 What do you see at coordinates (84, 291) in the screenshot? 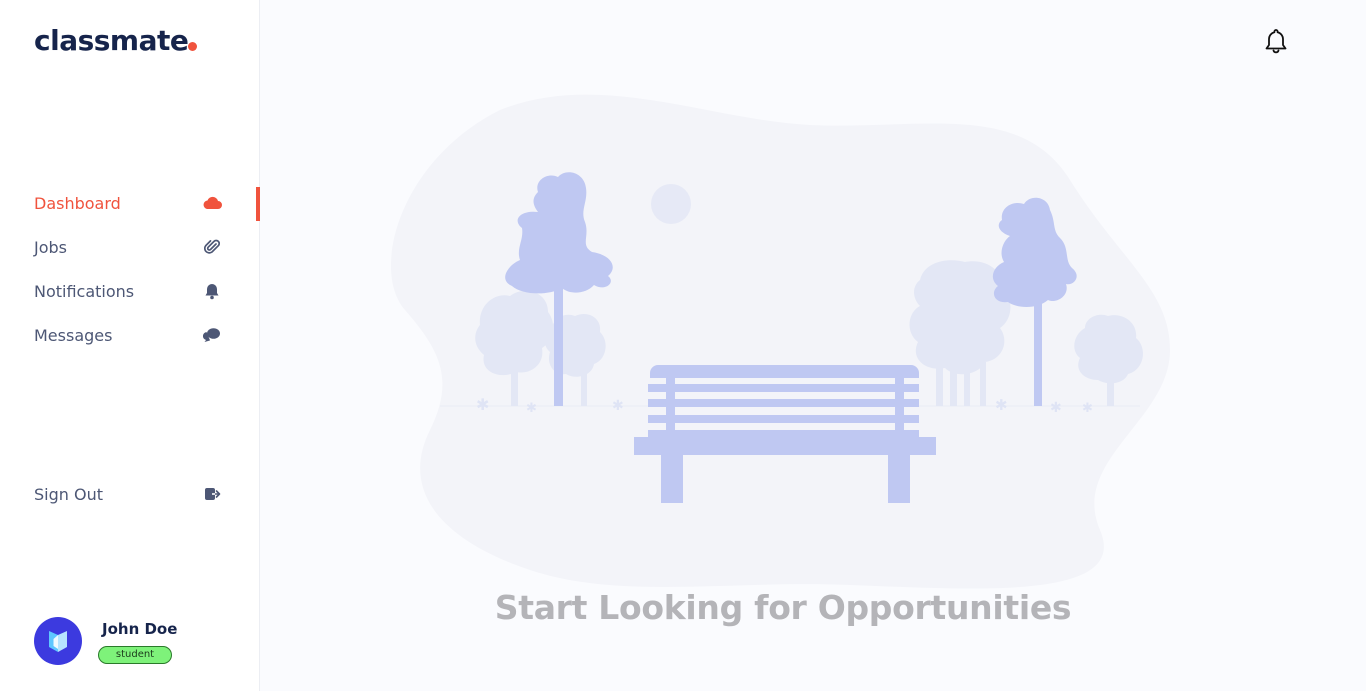
I see `nav-item-label: Notifications` at bounding box center [84, 291].